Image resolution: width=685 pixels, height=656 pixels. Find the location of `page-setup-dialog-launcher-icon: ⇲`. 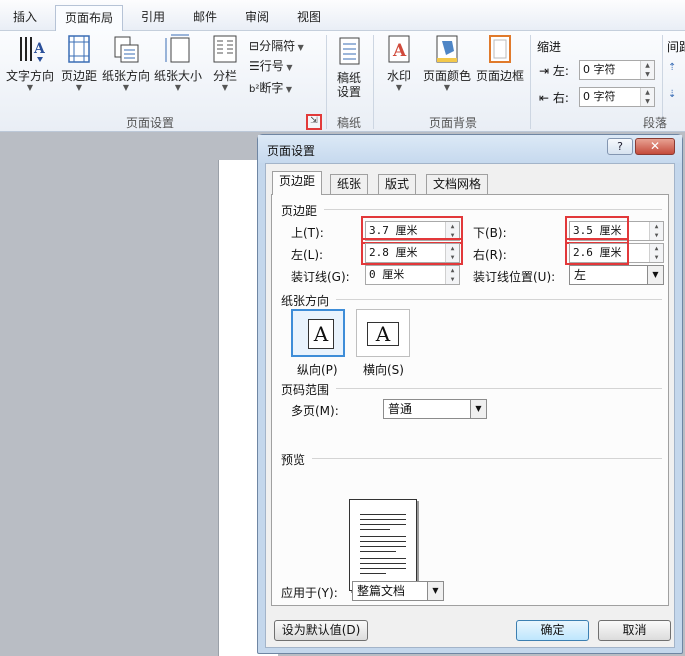

page-setup-dialog-launcher-icon: ⇲ is located at coordinates (314, 122).